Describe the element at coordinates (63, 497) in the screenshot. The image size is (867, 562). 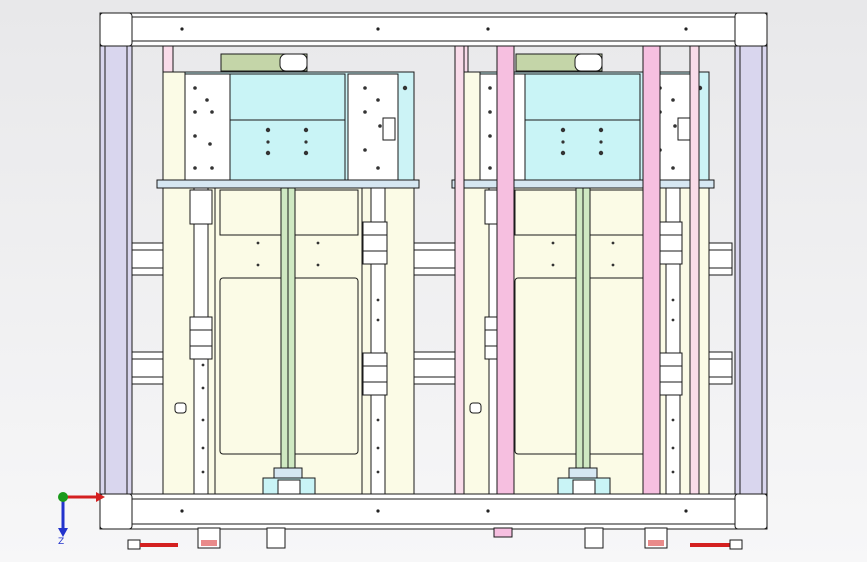
I see `y-axis-origin` at that location.